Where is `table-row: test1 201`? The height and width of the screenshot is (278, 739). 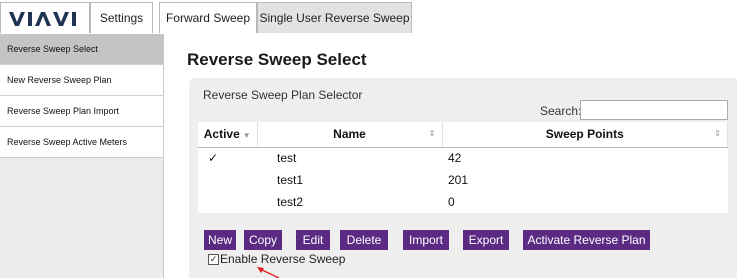 table-row: test1 201 is located at coordinates (463, 180).